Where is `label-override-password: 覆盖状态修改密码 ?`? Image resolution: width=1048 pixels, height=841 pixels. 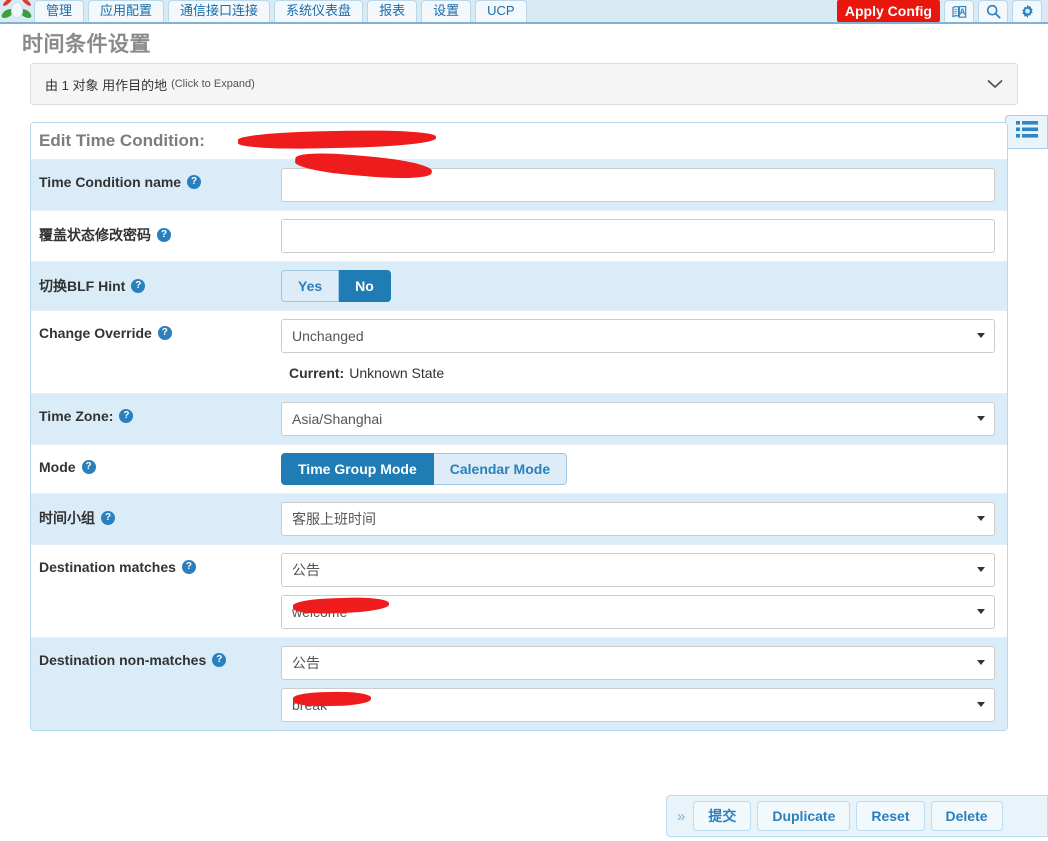
label-override-password: 覆盖状态修改密码 ? is located at coordinates (156, 232).